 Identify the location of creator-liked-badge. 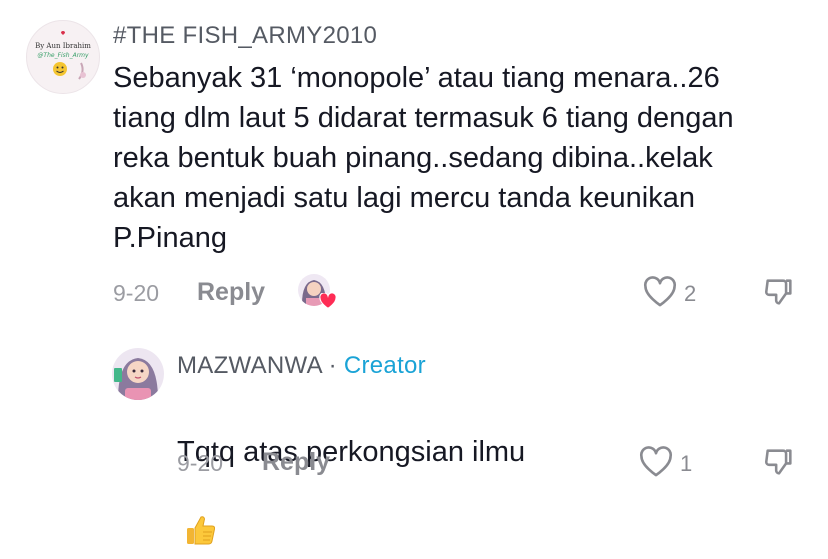
(317, 292).